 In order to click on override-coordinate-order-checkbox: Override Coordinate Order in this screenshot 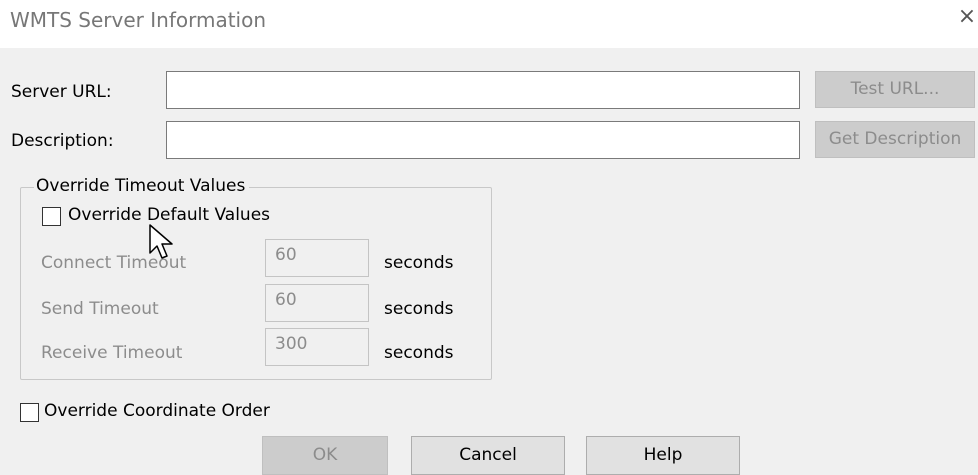, I will do `click(150, 413)`.